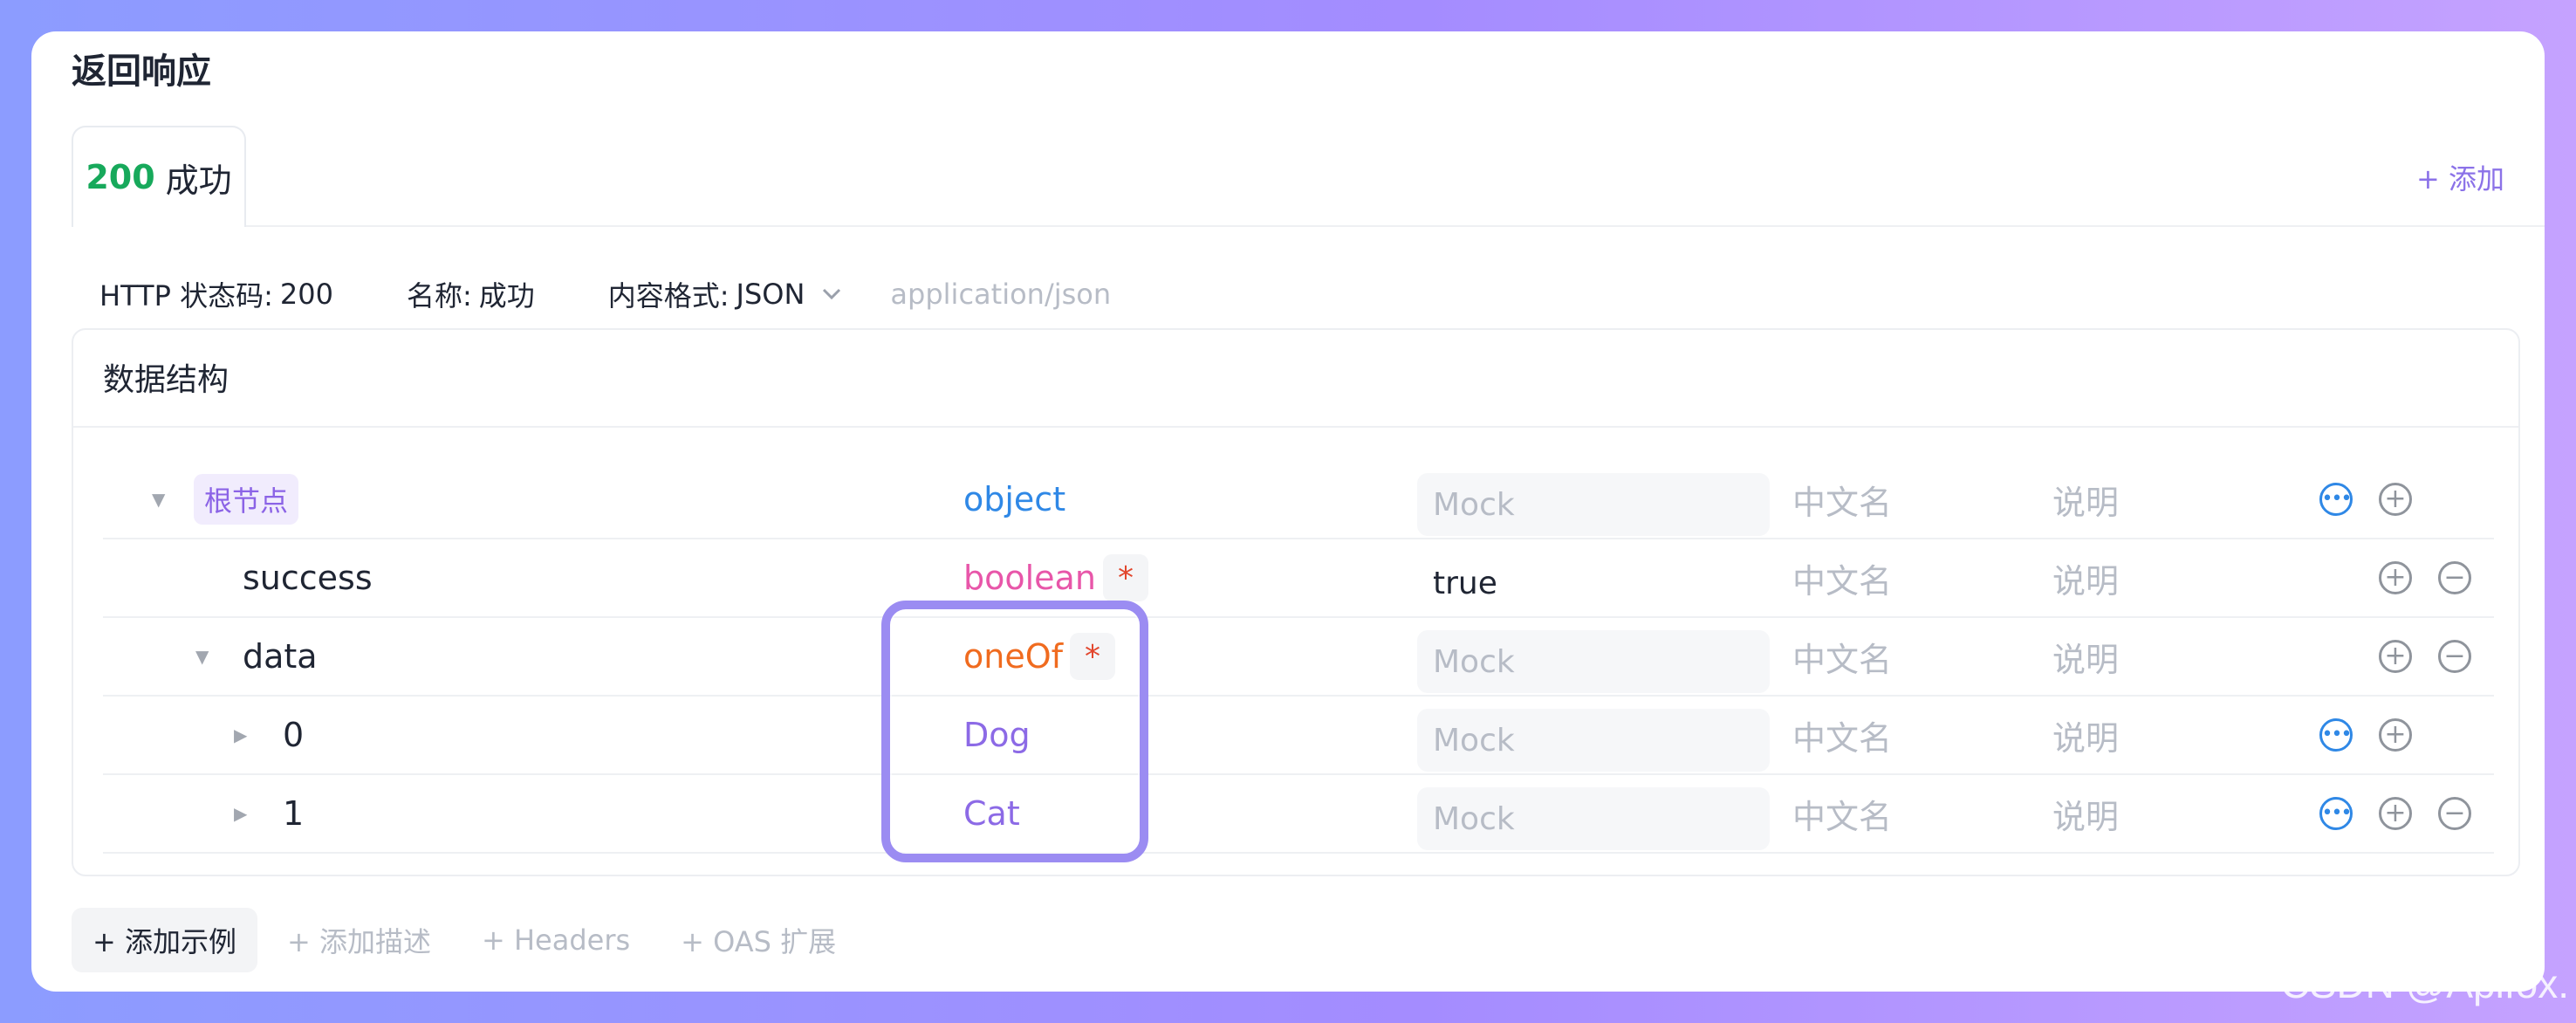  I want to click on schema-title: 数据结构, so click(166, 380).